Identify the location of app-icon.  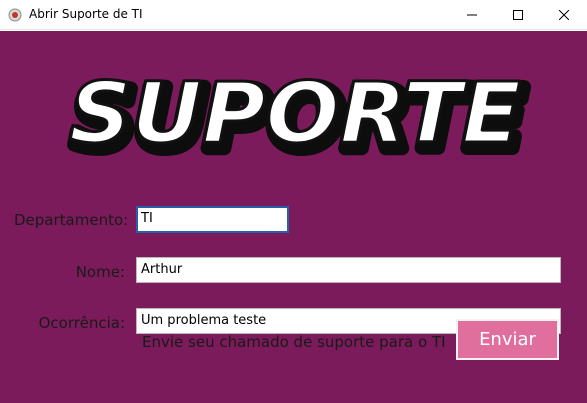
(15, 15).